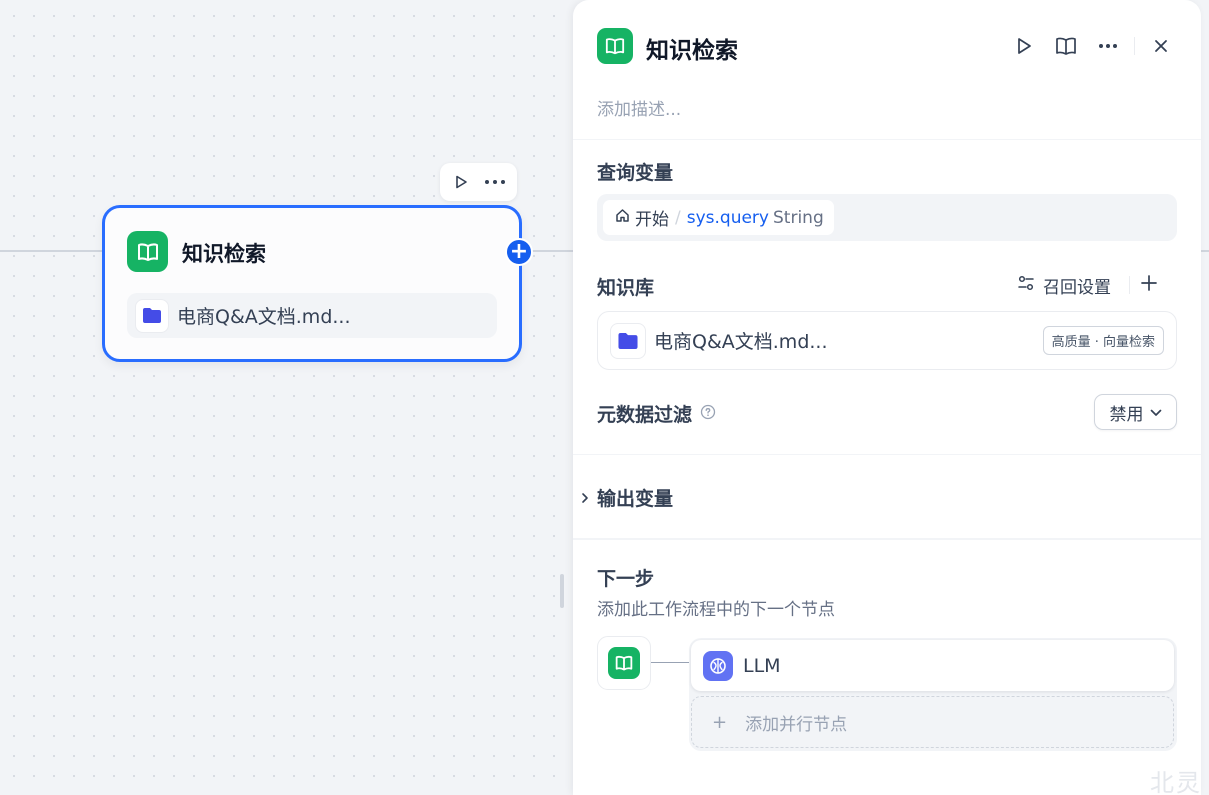  Describe the element at coordinates (1204, 251) in the screenshot. I see `canvas-edge-right` at that location.